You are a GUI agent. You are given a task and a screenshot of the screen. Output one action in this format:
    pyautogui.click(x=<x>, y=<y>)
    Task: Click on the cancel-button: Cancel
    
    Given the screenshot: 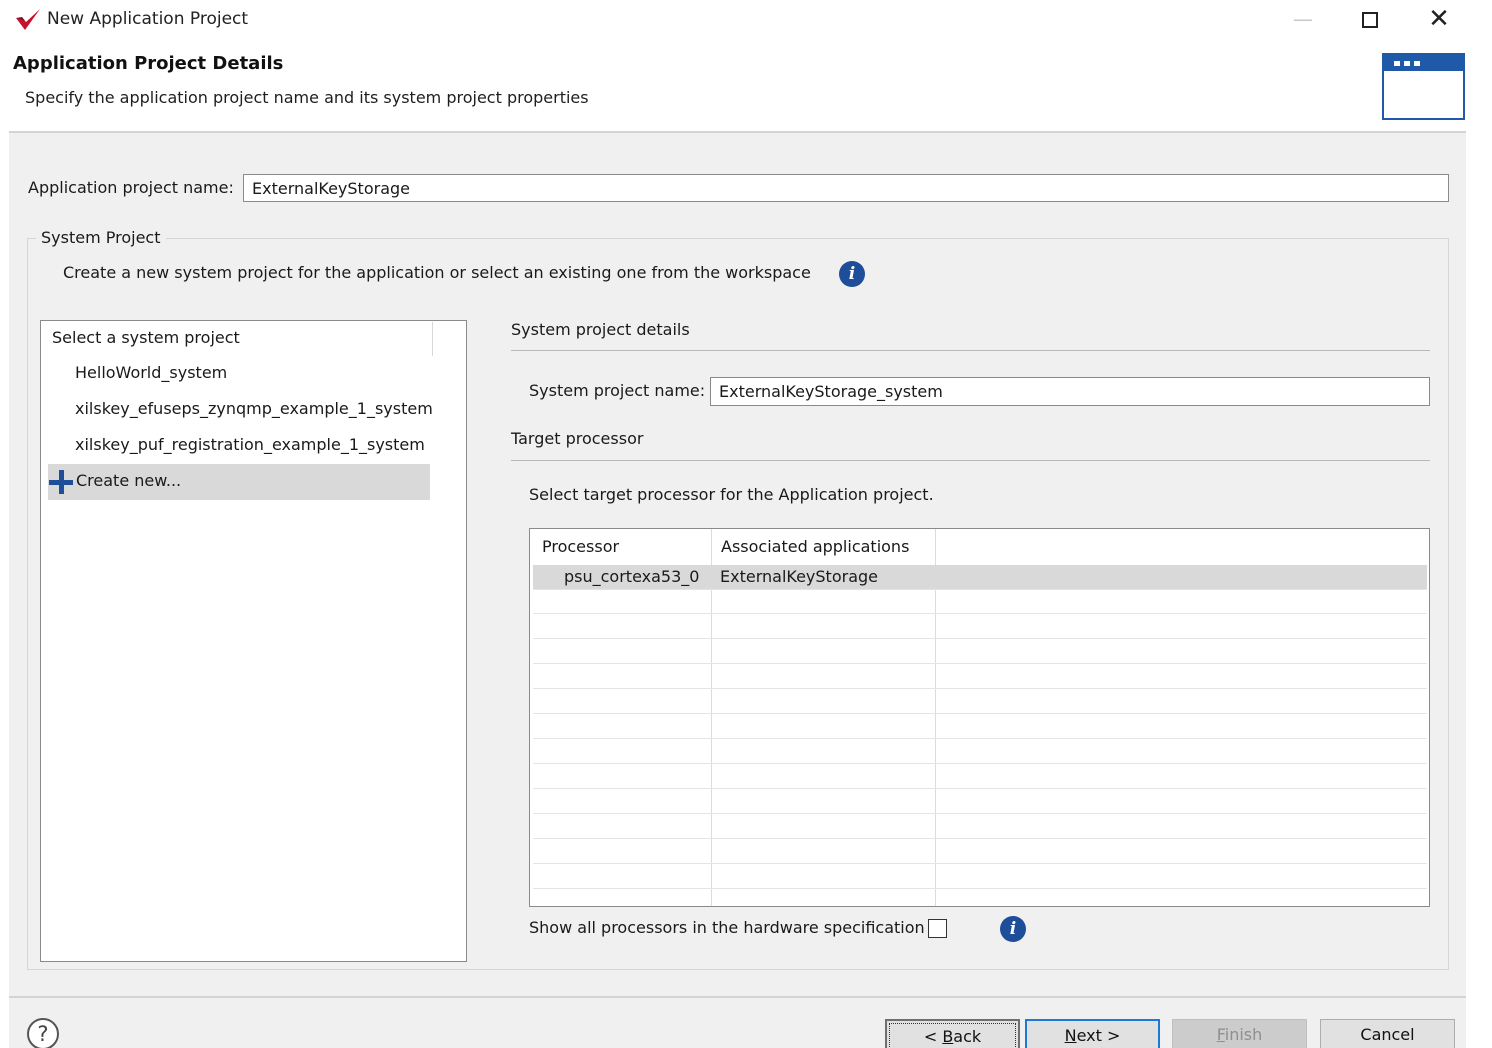 What is the action you would take?
    pyautogui.click(x=1387, y=1033)
    